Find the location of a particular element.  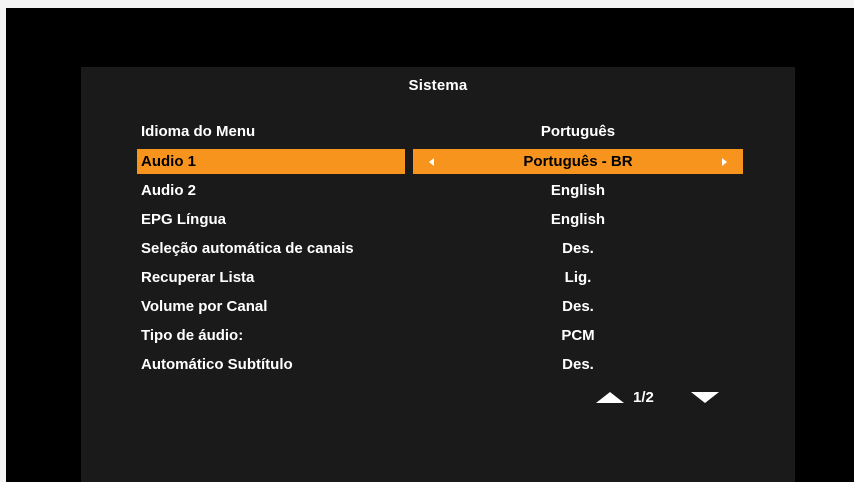

menu-row-idioma-do-menu: Idioma do Menu Português is located at coordinates (440, 131).